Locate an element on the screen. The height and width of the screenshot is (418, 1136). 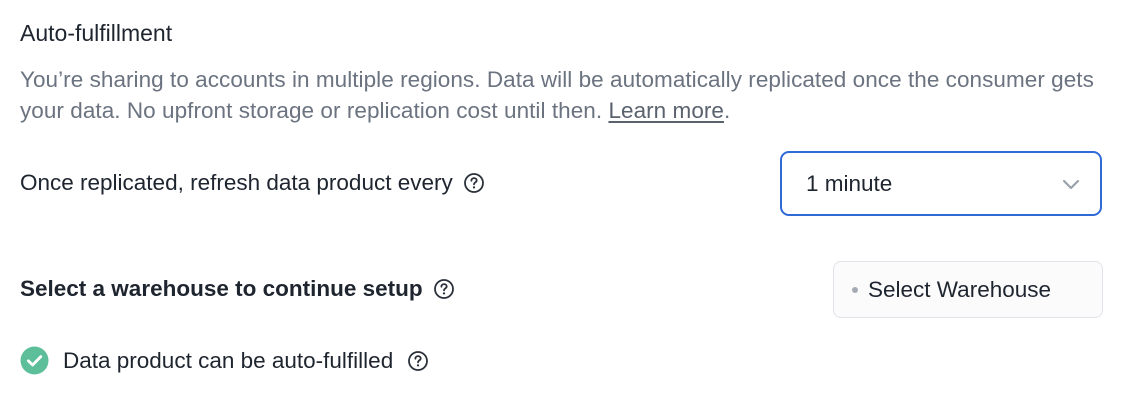
check-circle-icon is located at coordinates (34, 360).